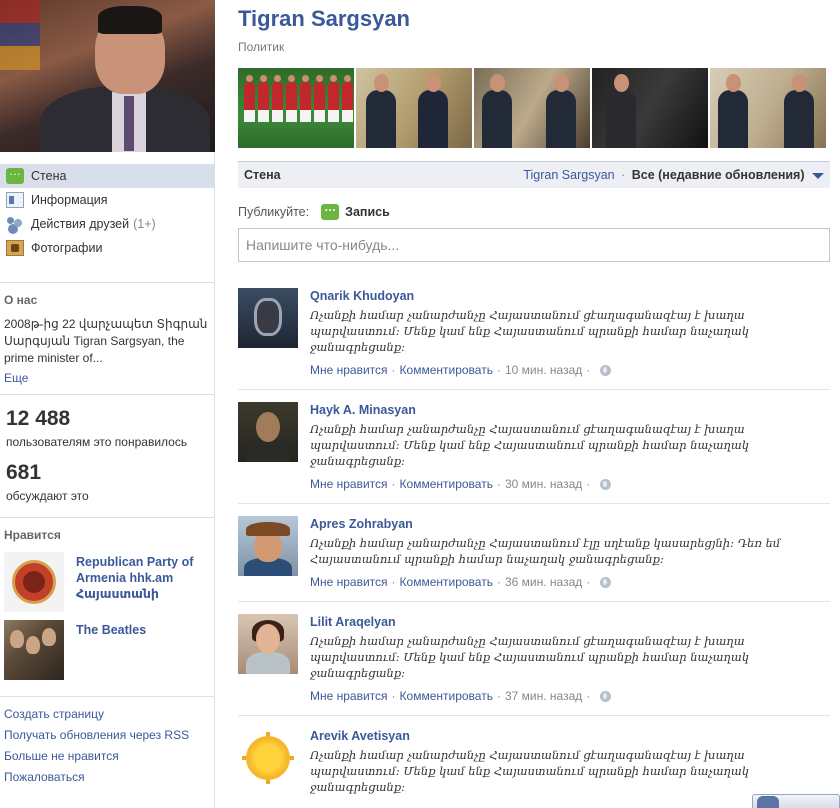  I want to click on post-time: 36 мин. назад, so click(543, 582).